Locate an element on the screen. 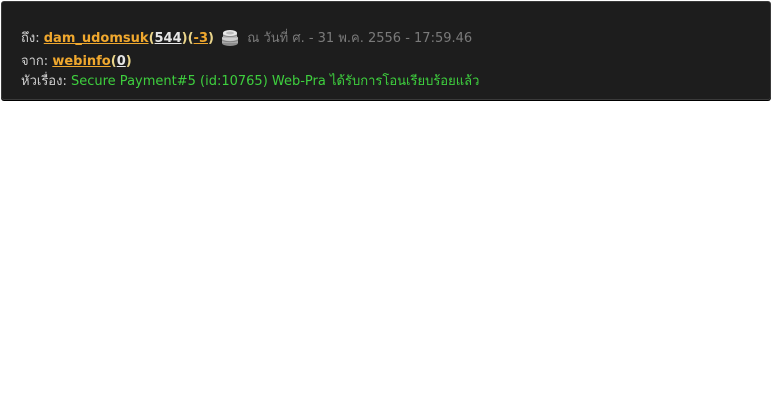 This screenshot has height=400, width=774. recipient-username-link: dam_udomsuk is located at coordinates (96, 38).